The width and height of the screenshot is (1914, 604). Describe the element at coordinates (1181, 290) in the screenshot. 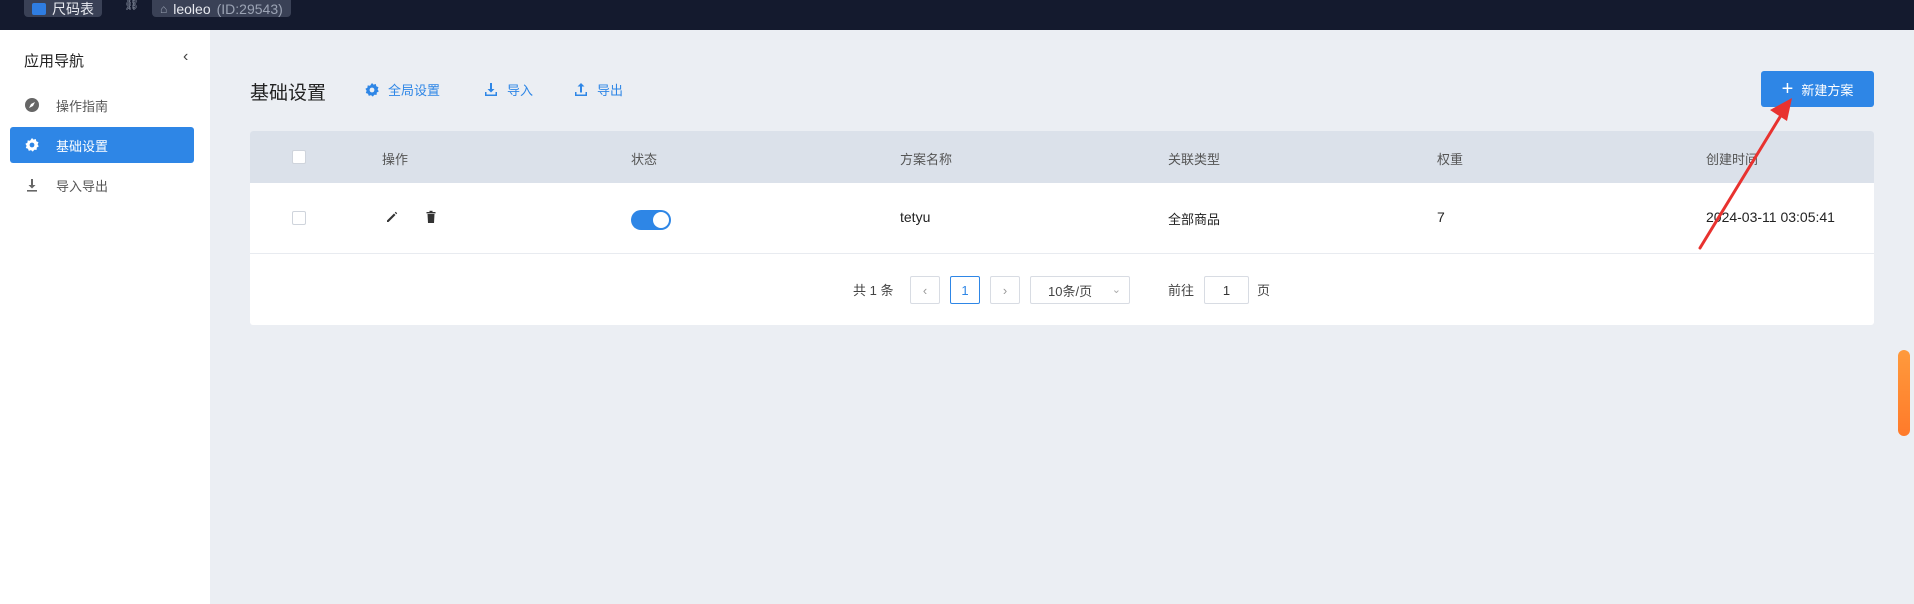

I see `goto-label: 前往` at that location.